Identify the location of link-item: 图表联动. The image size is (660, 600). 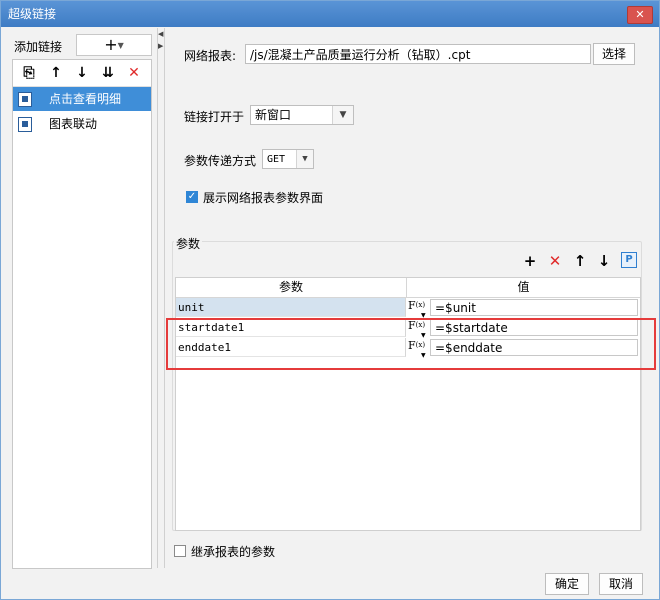
(82, 124).